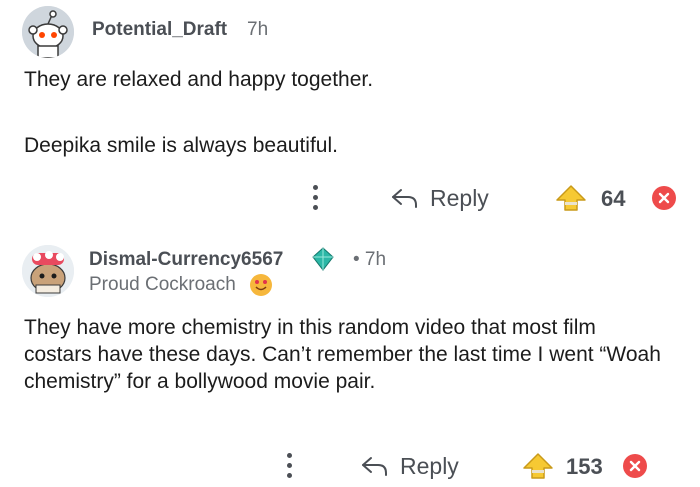 The width and height of the screenshot is (700, 487). What do you see at coordinates (323, 259) in the screenshot?
I see `award-badge-icon` at bounding box center [323, 259].